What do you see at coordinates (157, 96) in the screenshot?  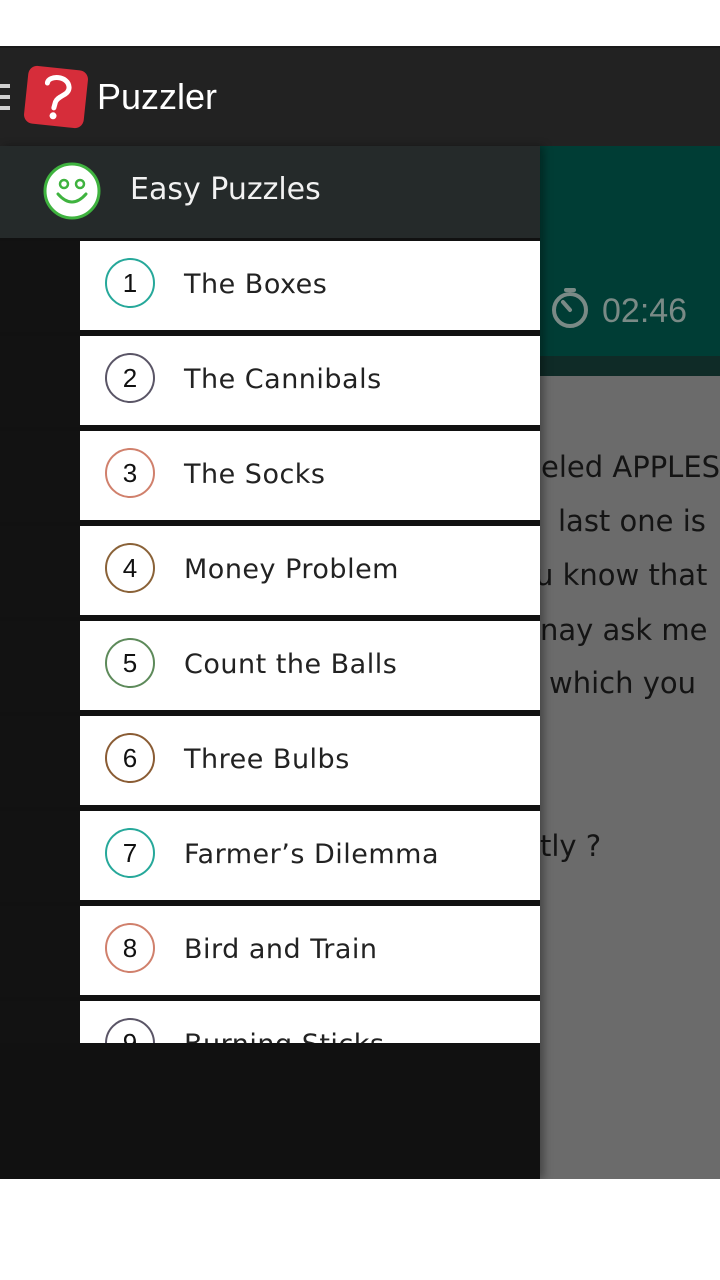 I see `app-title: Puzzler` at bounding box center [157, 96].